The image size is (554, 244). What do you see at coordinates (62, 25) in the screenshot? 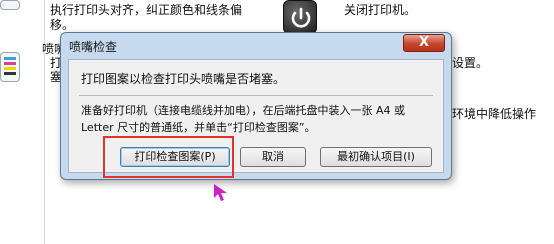
I see `bg-item1-line2: 移。` at bounding box center [62, 25].